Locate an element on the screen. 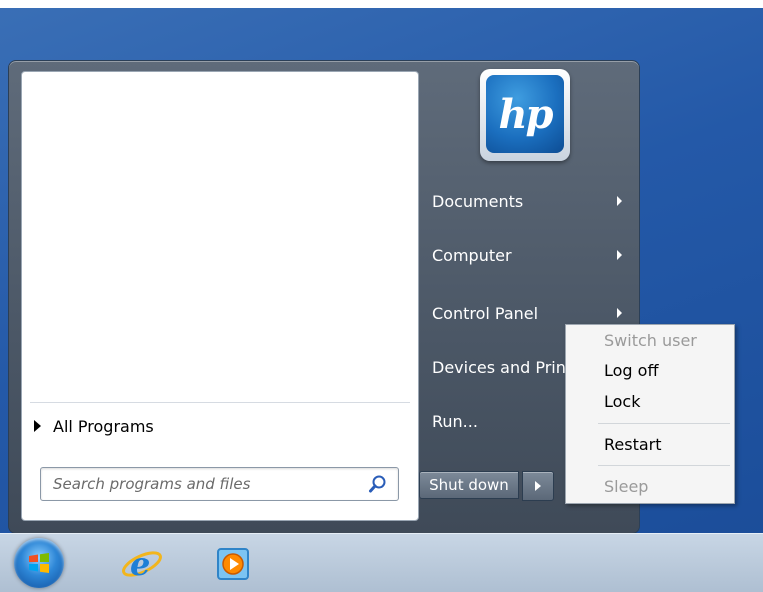  menu-item-restart: Restart is located at coordinates (633, 444).